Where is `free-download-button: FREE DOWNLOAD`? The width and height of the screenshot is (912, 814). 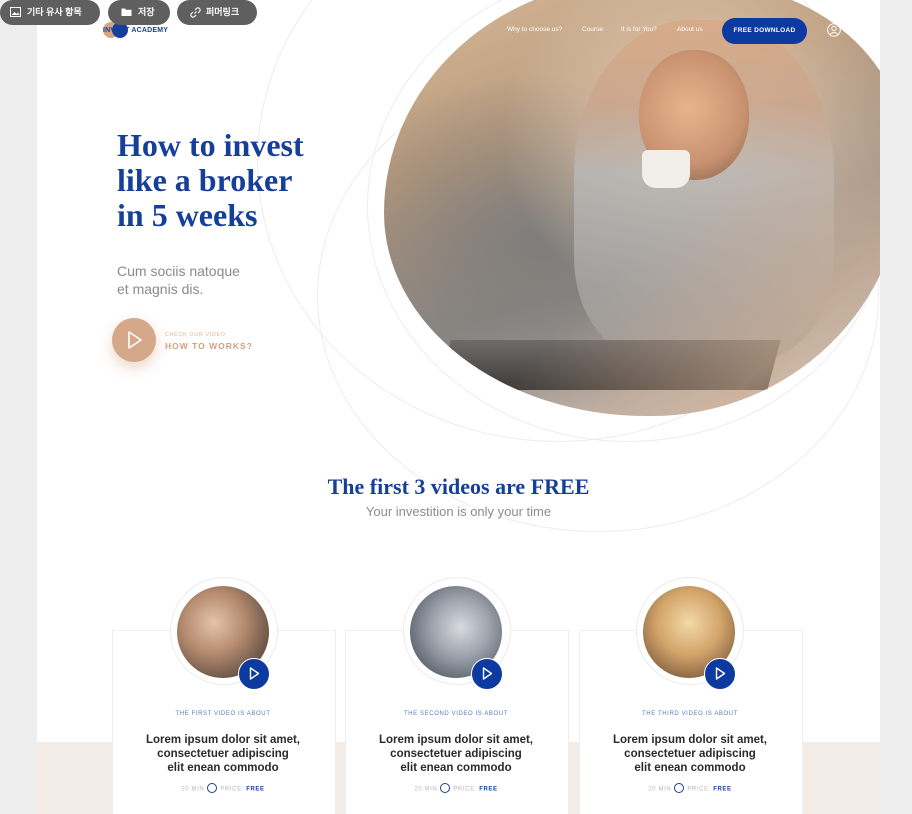 free-download-button: FREE DOWNLOAD is located at coordinates (764, 31).